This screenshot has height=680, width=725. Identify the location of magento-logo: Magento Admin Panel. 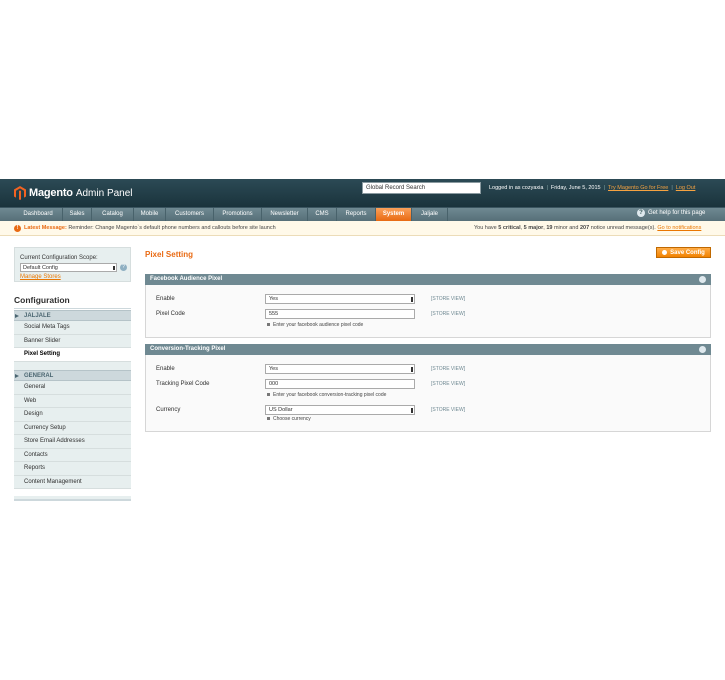
(73, 193).